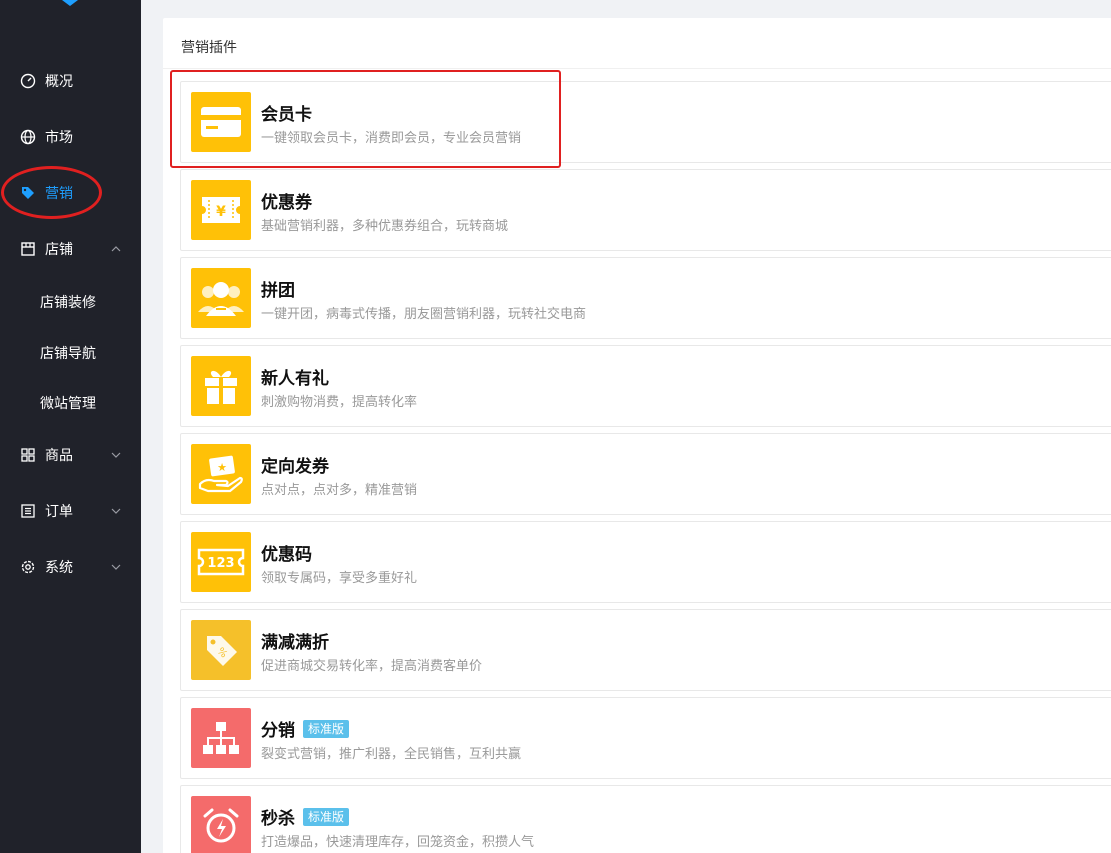  I want to click on sidebar-item-system: 系统, so click(70, 567).